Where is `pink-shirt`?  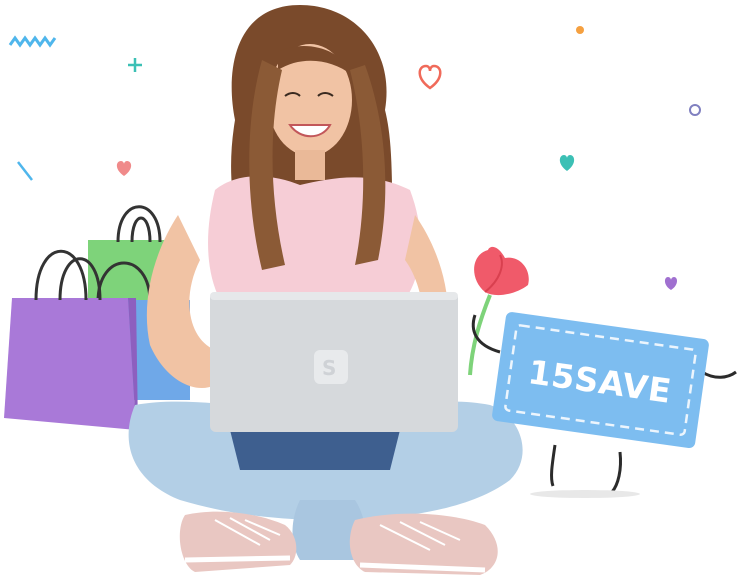
pink-shirt is located at coordinates (314, 238).